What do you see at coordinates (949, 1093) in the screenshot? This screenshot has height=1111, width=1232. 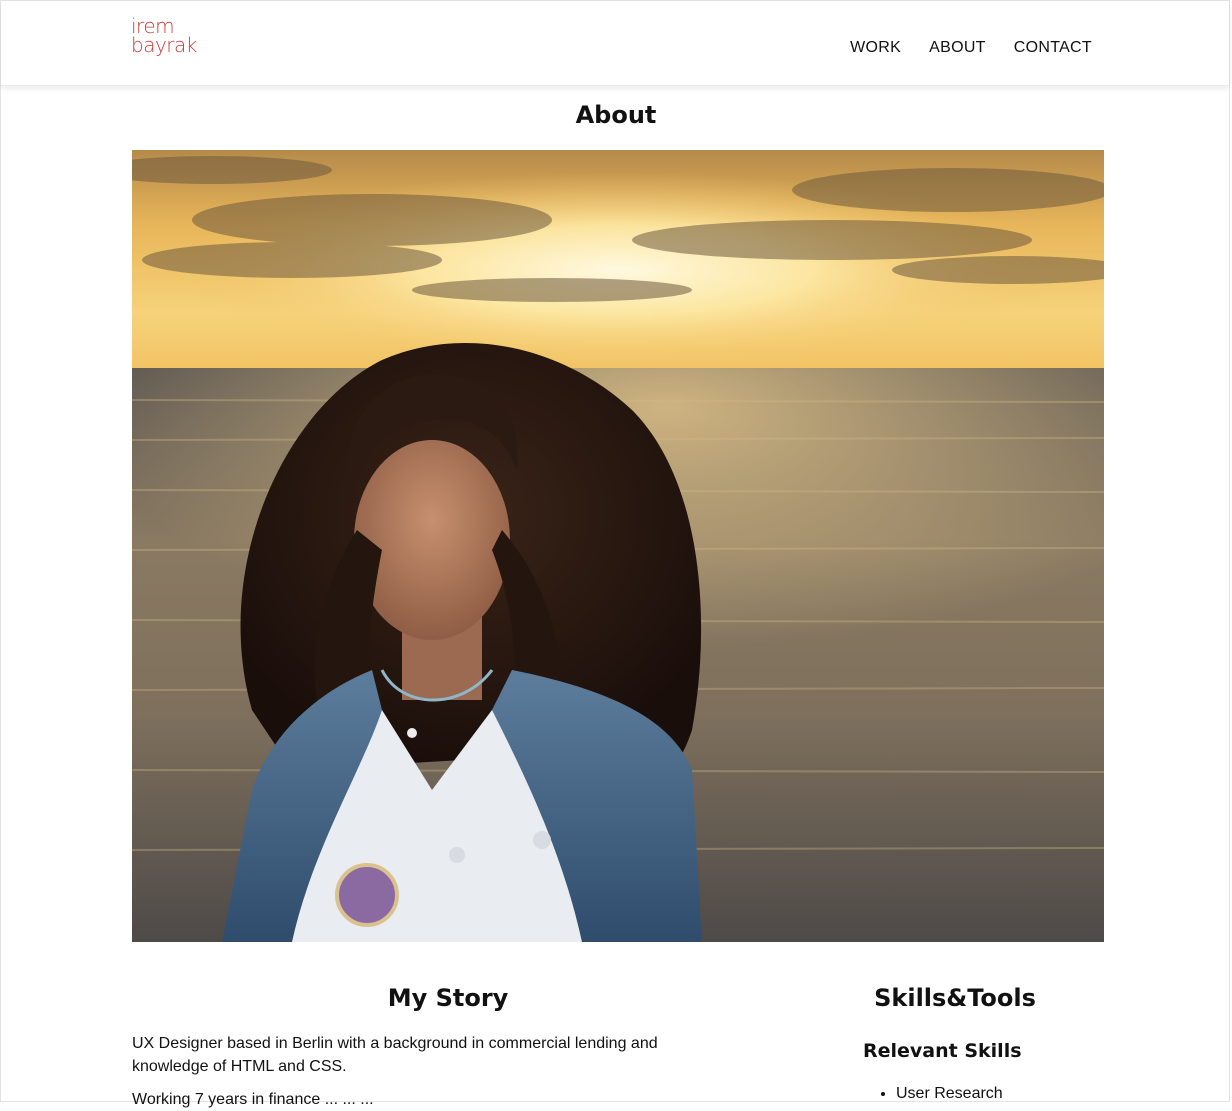 I see `skill-item: User Research` at bounding box center [949, 1093].